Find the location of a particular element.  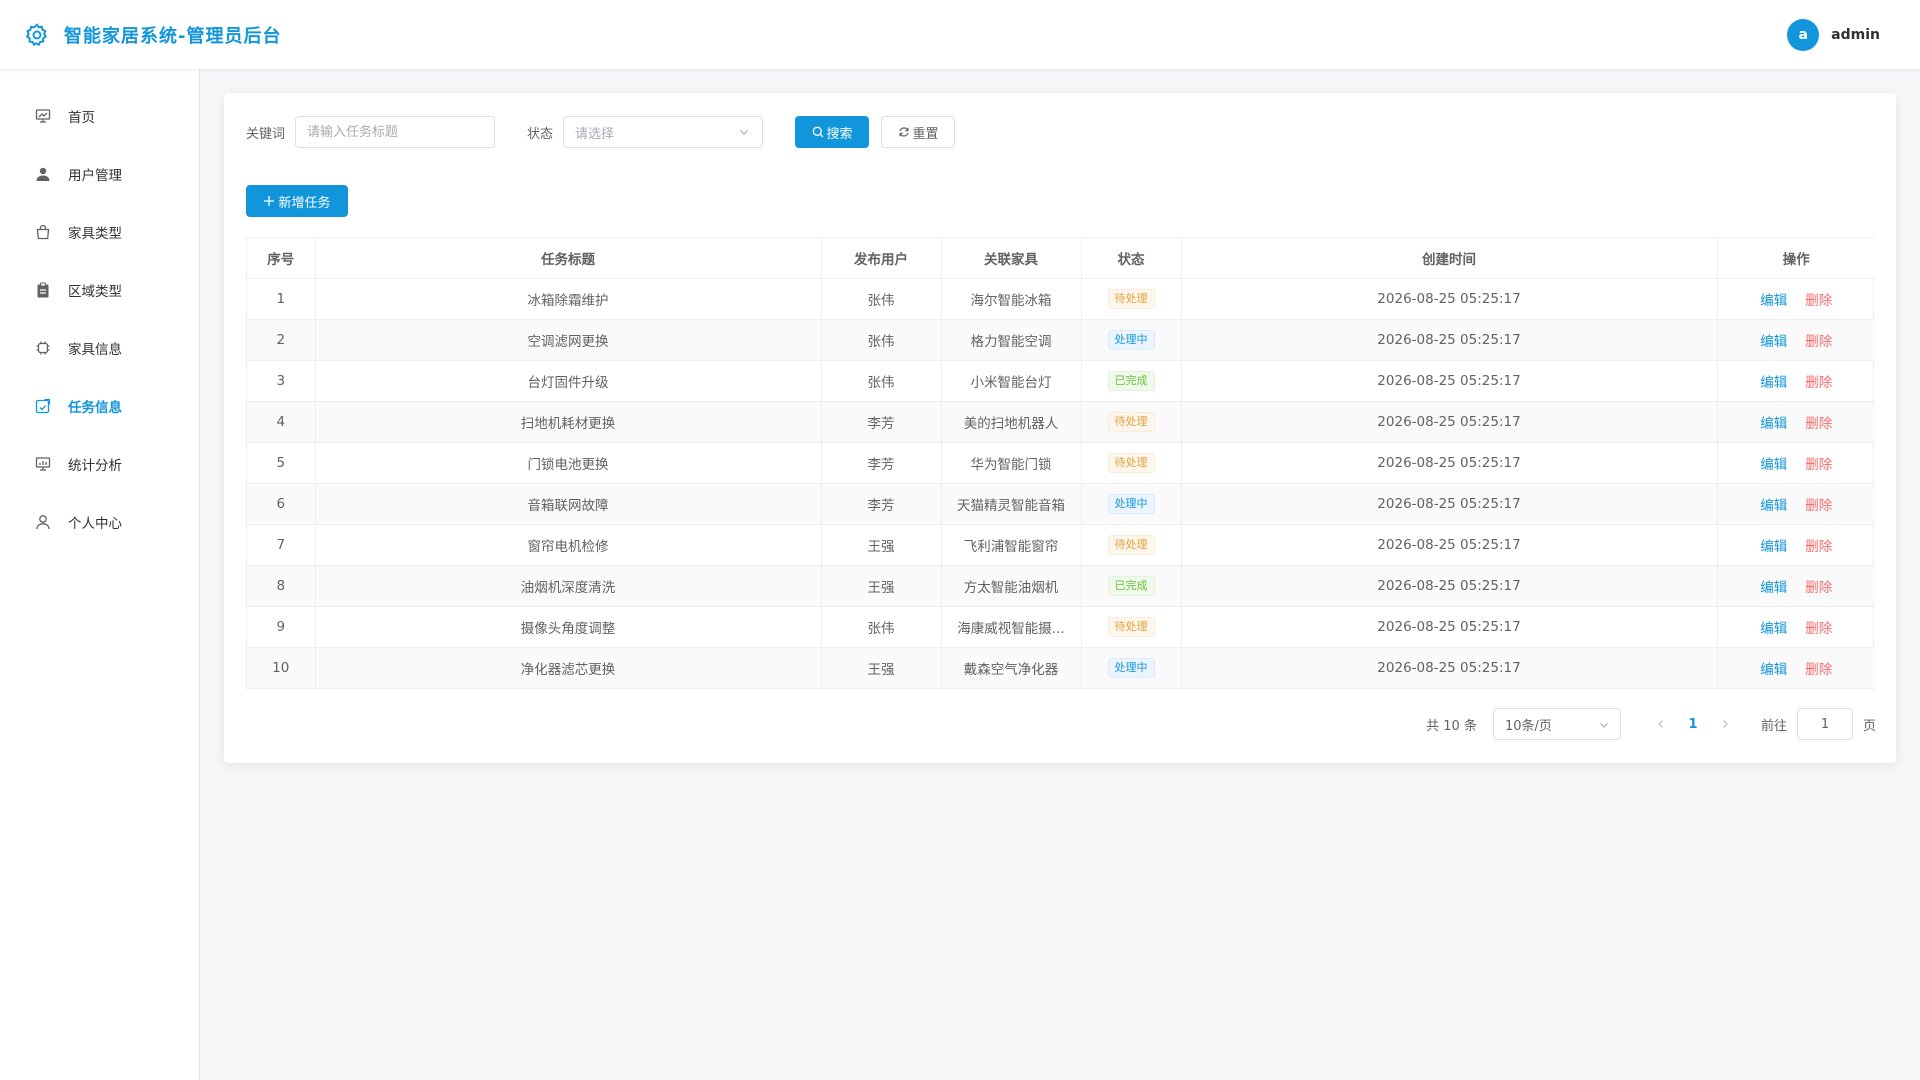

cell-status: 处理中 is located at coordinates (1131, 340).